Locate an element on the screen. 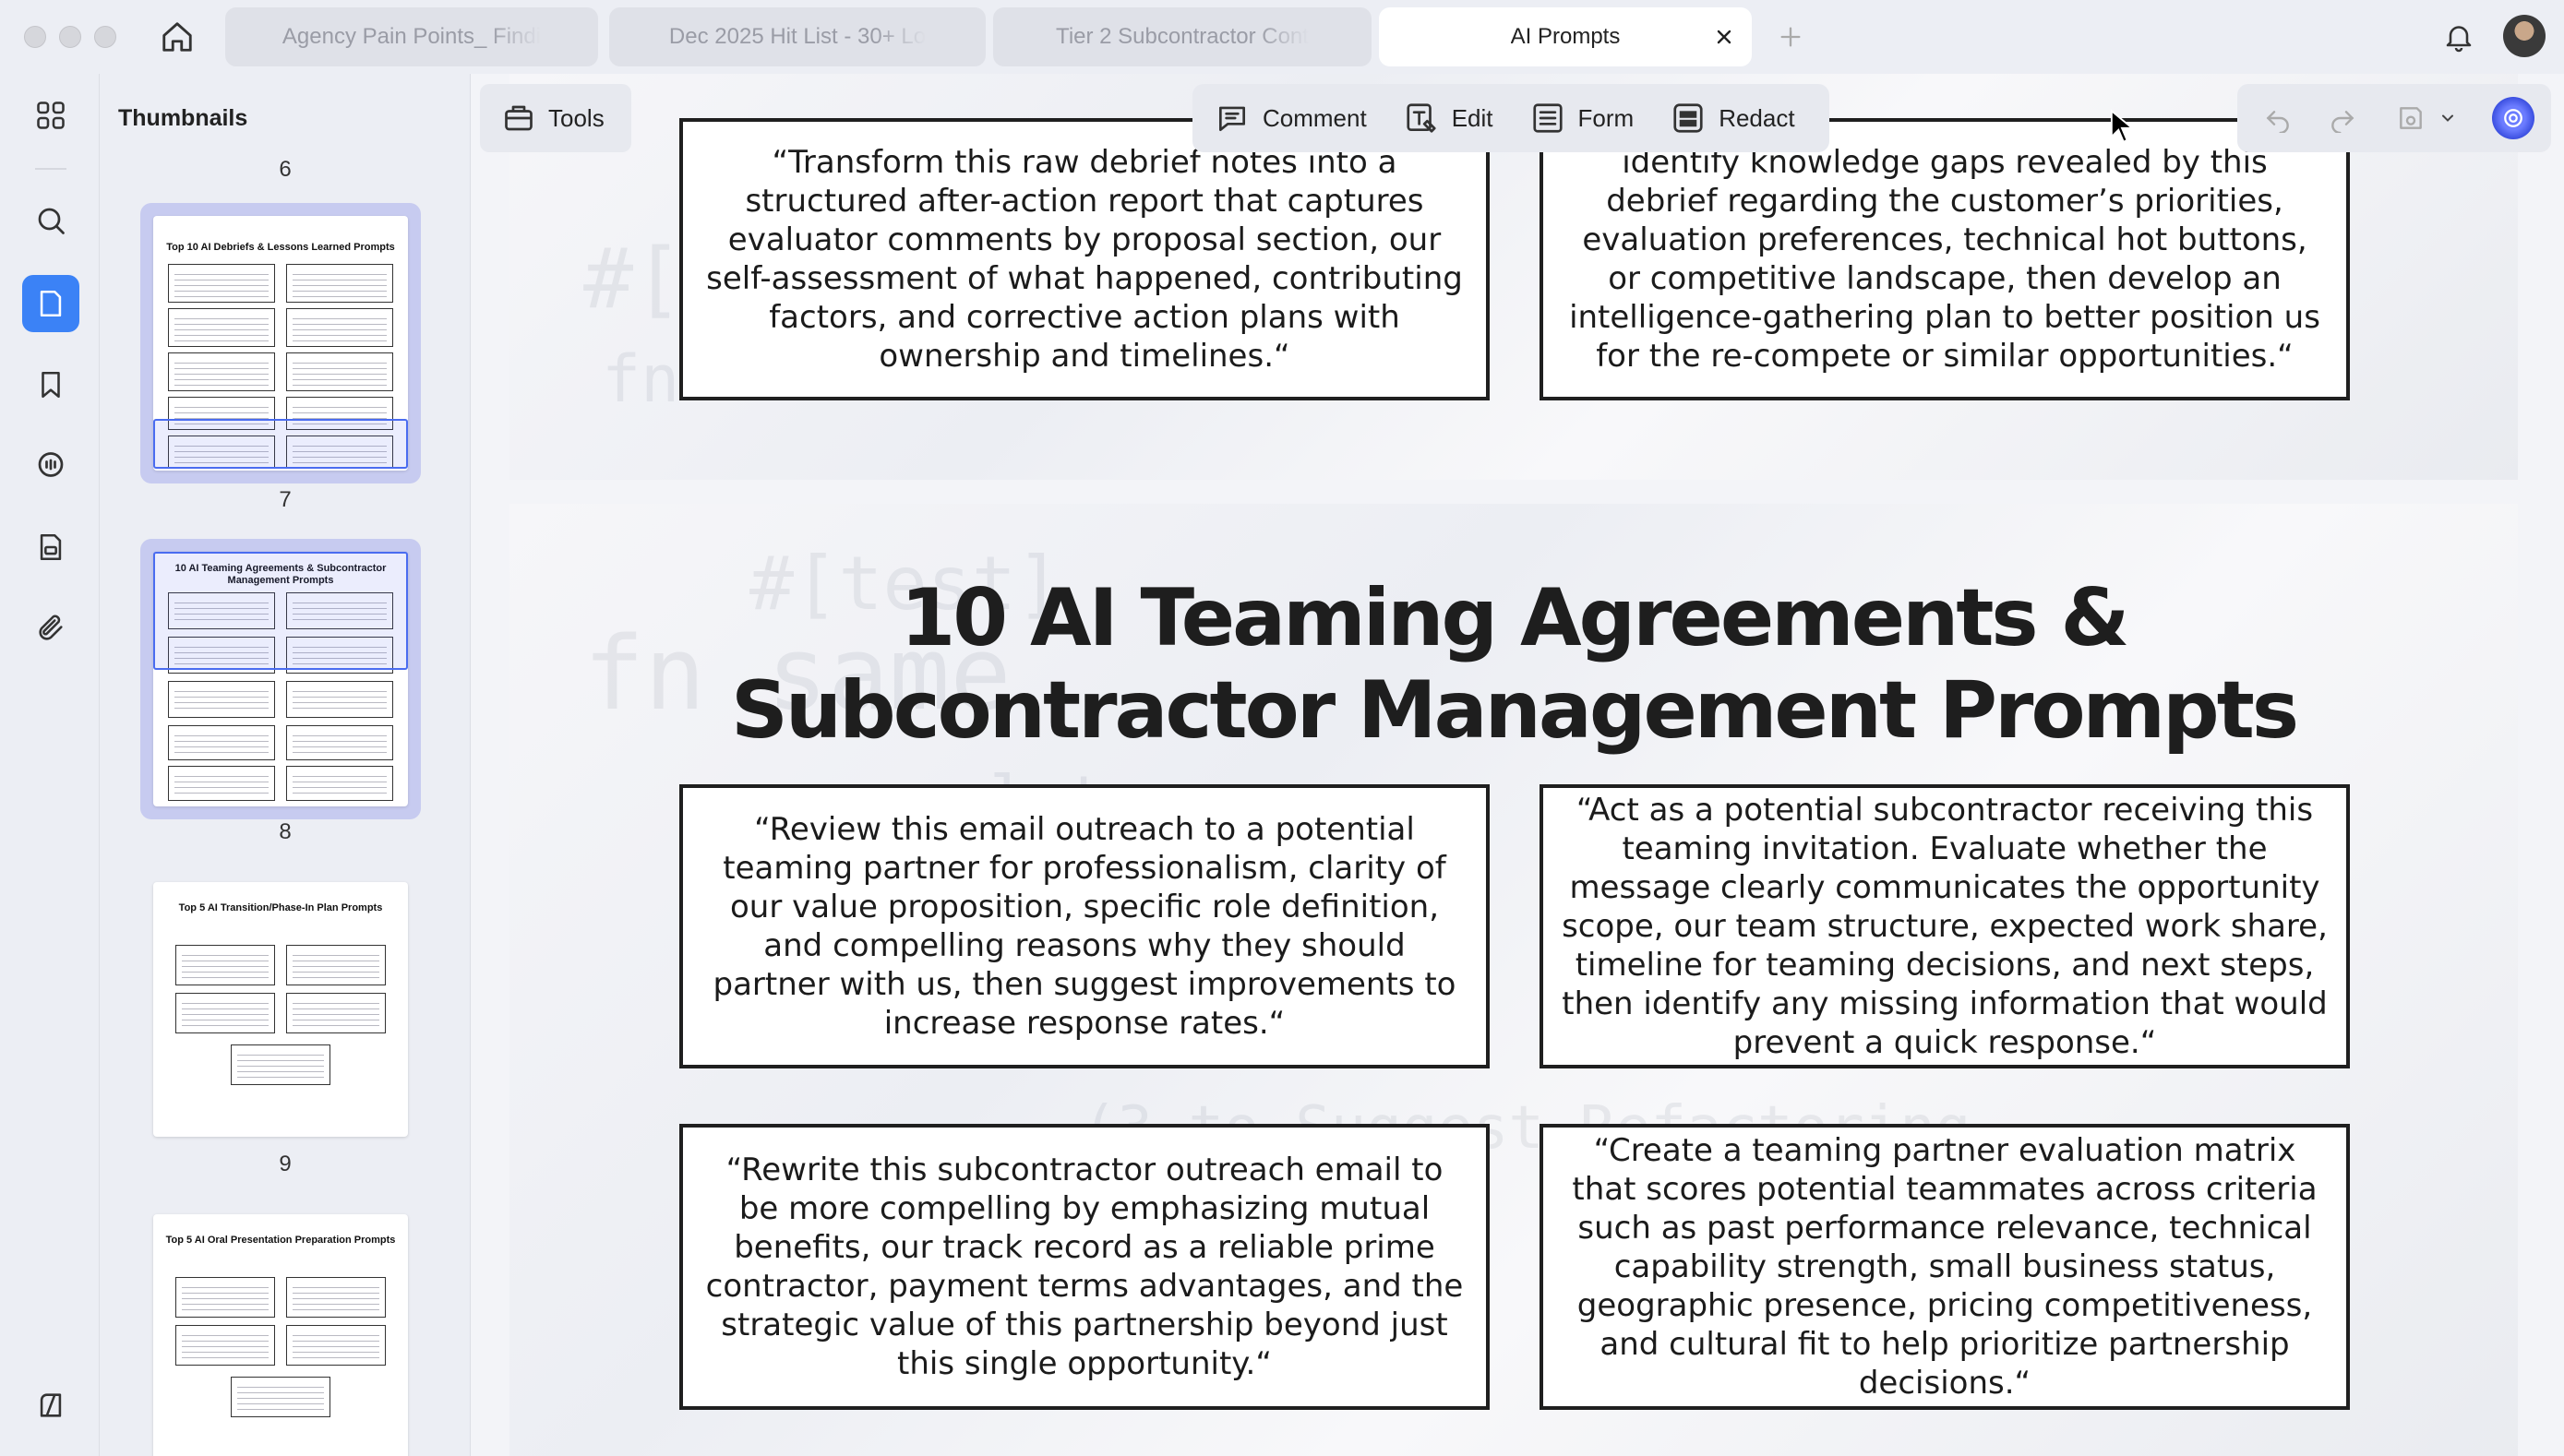 The image size is (2564, 1456). search-icon is located at coordinates (51, 221).